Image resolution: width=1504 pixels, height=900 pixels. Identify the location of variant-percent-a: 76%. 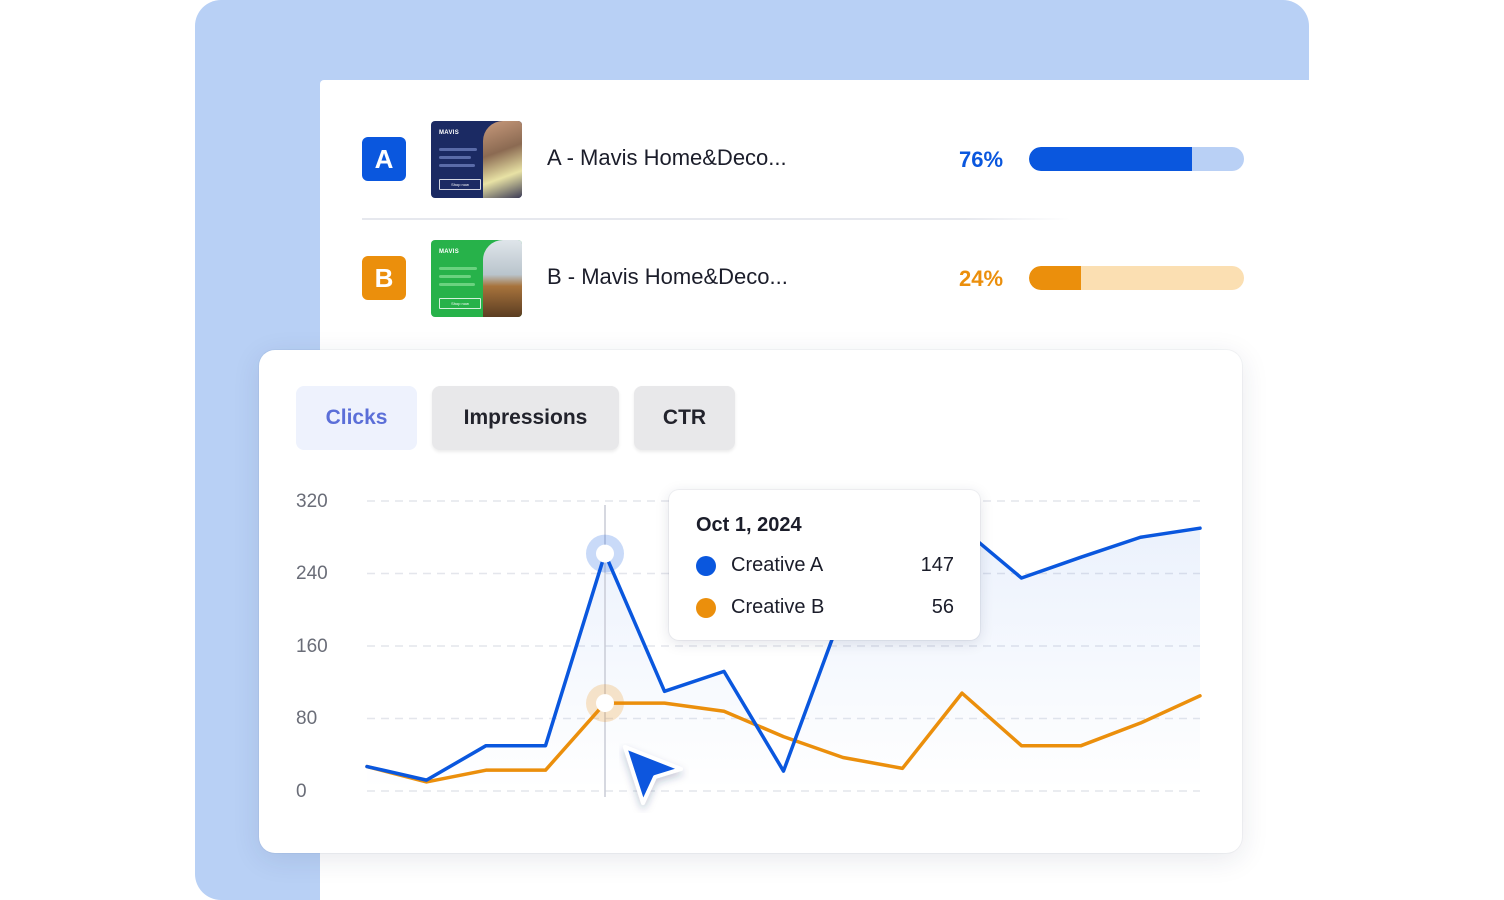
(981, 160).